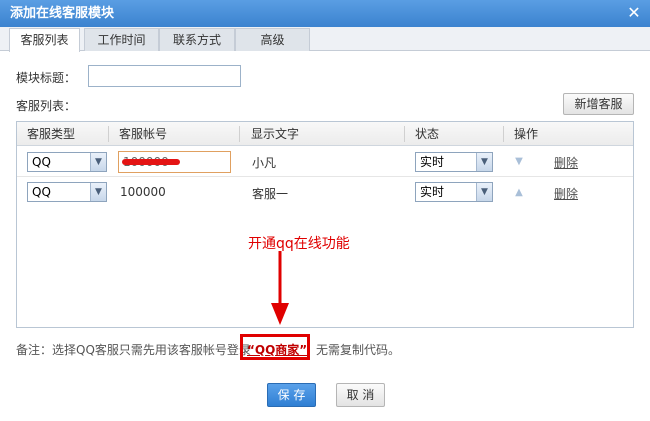  I want to click on redaction-mark, so click(151, 162).